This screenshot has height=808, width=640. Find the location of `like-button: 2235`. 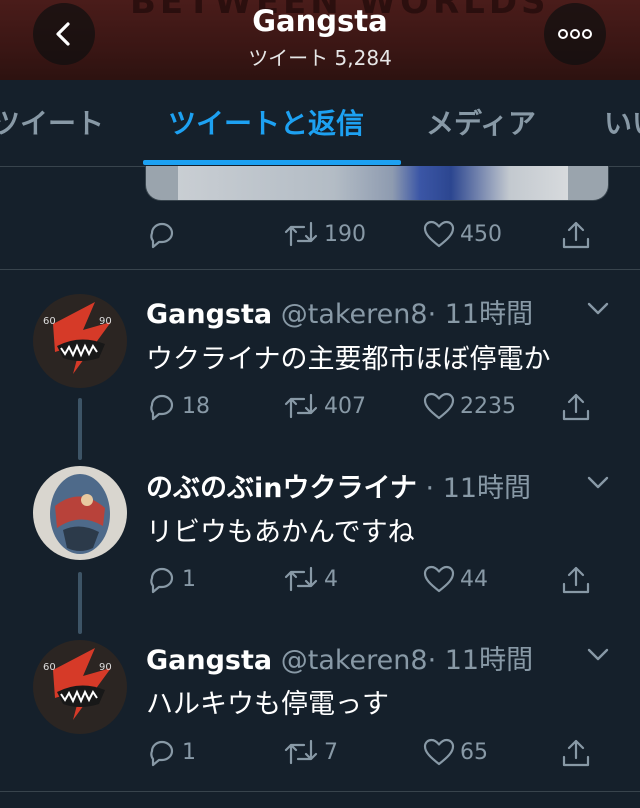

like-button: 2235 is located at coordinates (469, 406).